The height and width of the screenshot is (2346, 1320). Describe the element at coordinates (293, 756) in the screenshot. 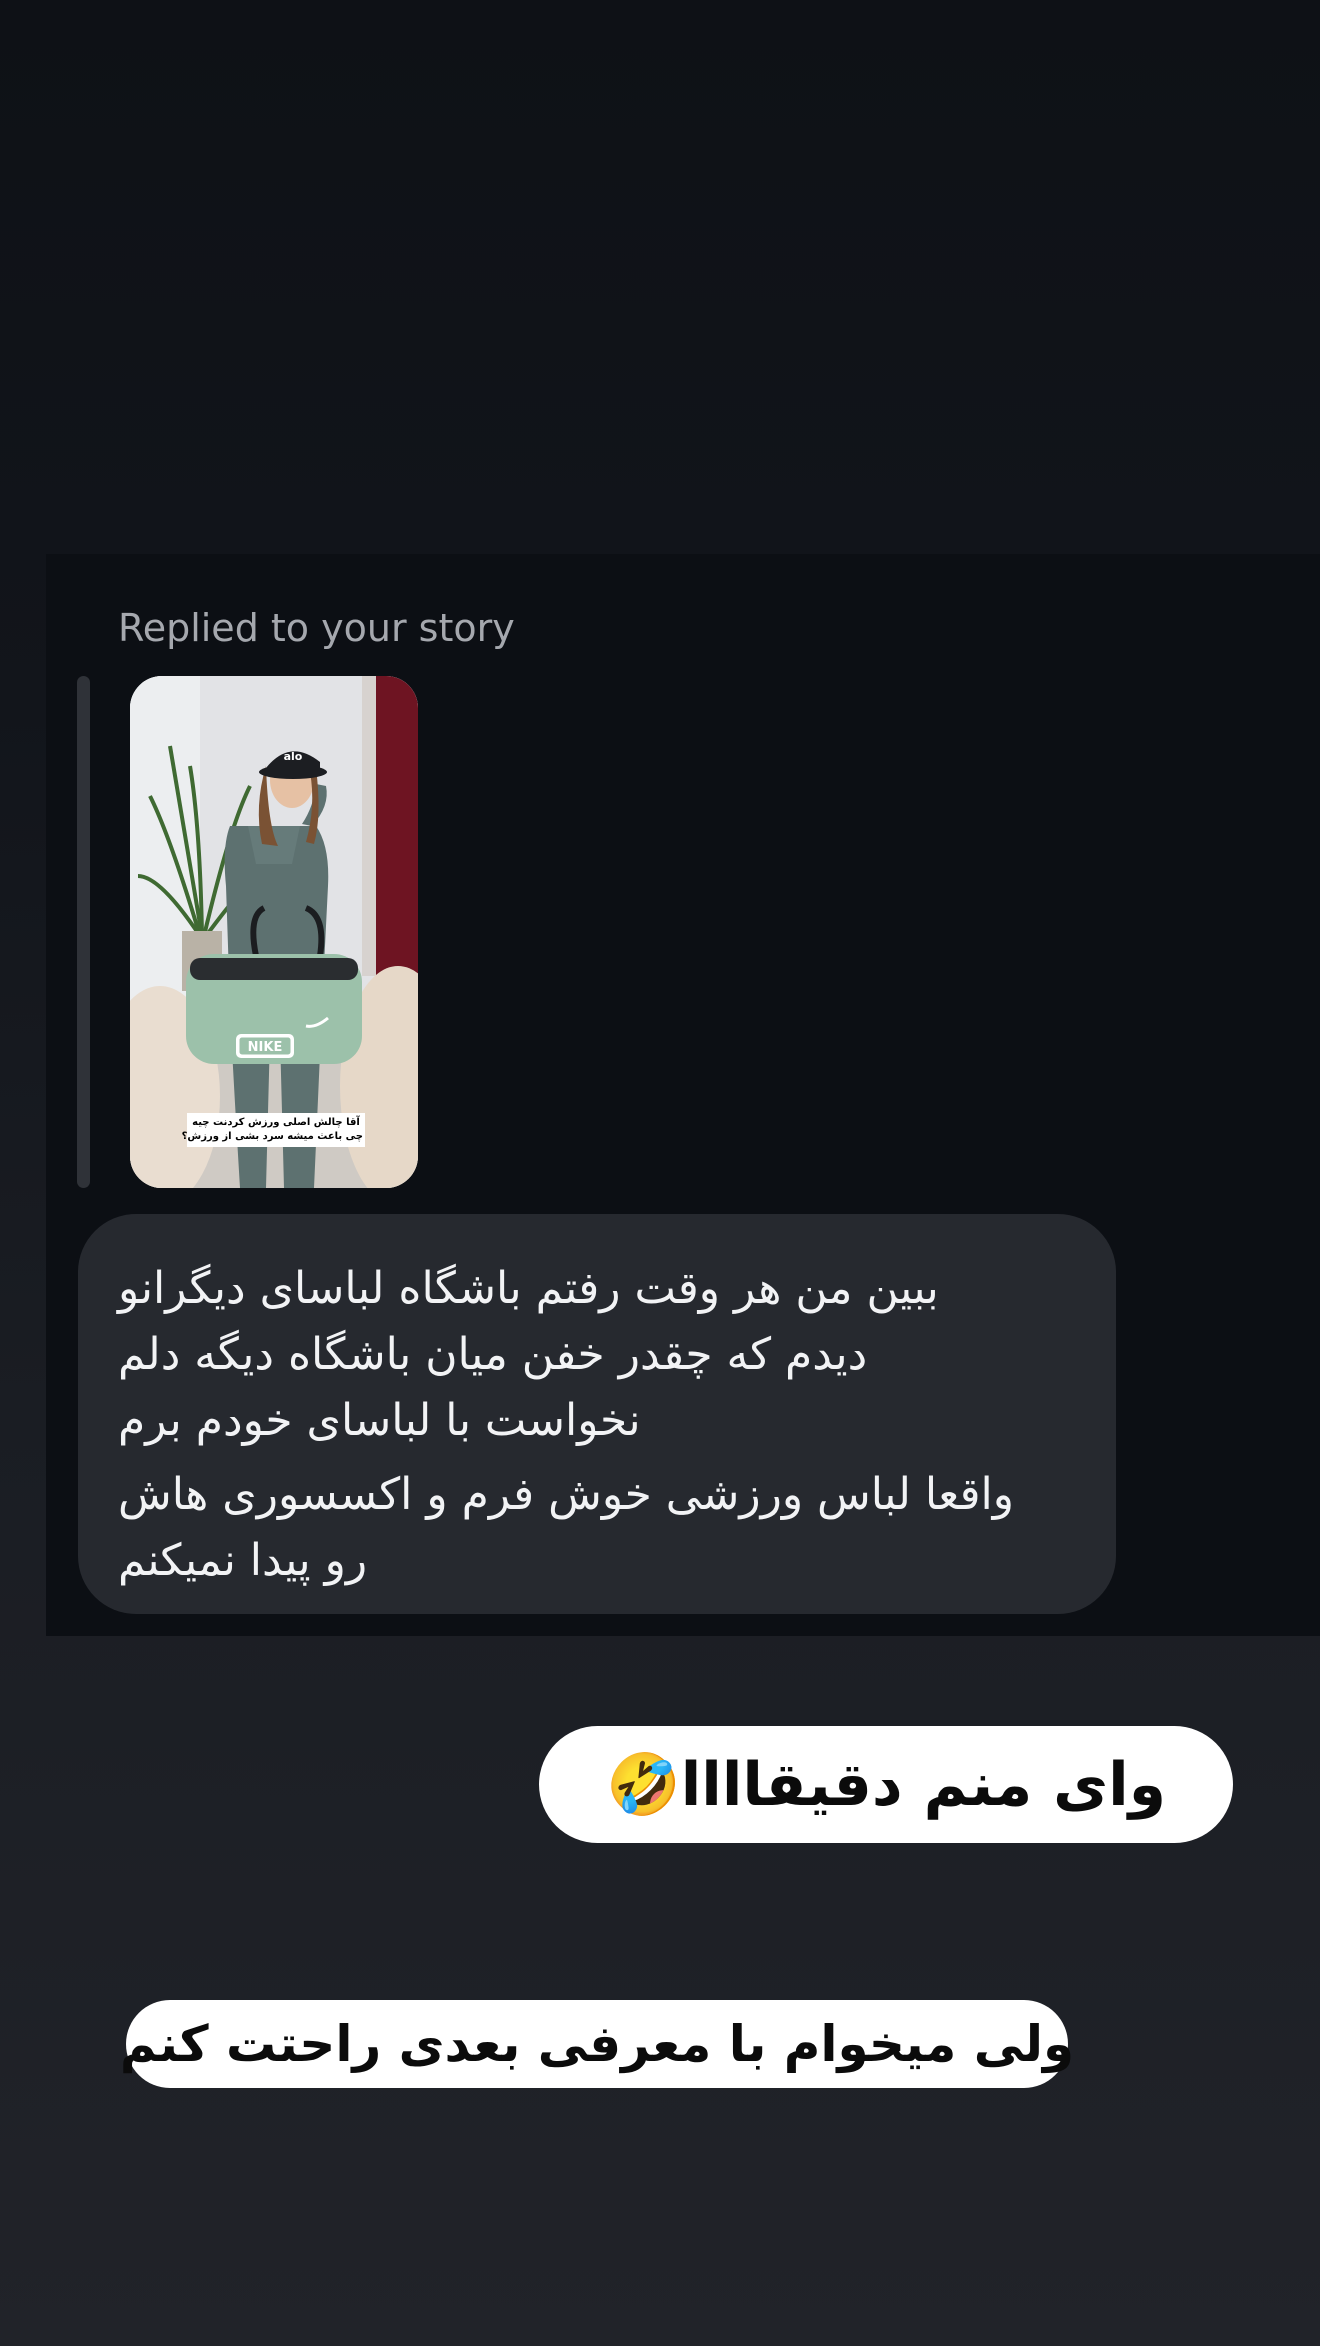

I see `cap-logo-text: alo` at that location.